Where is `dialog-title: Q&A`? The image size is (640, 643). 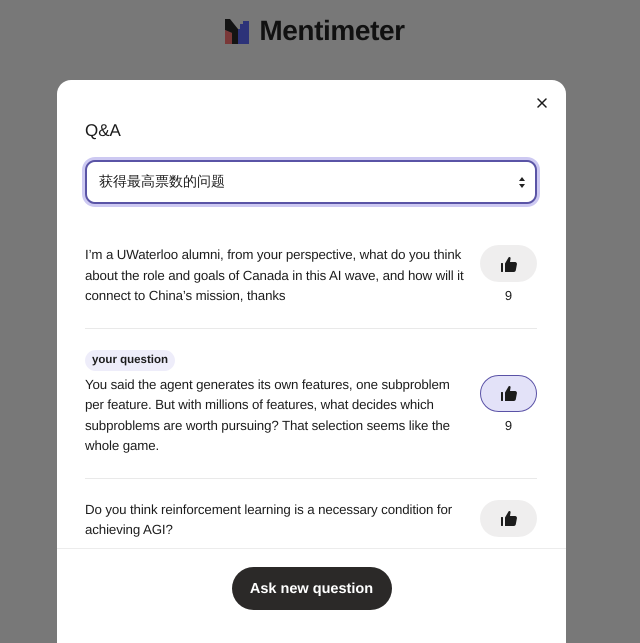
dialog-title: Q&A is located at coordinates (103, 131).